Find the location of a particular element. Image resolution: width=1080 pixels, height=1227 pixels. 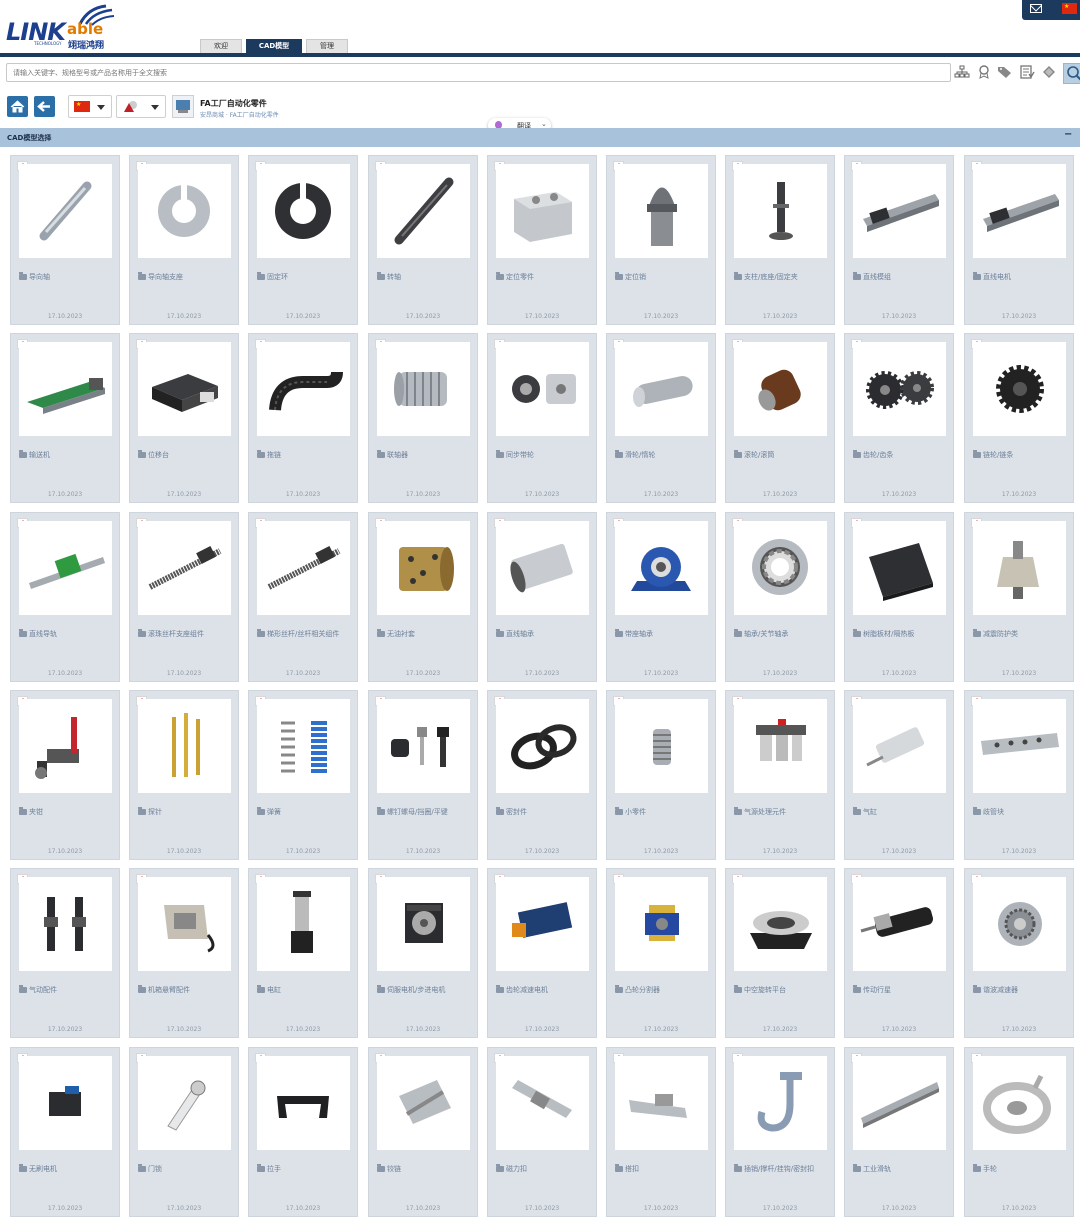

model-name: 工业滑轨 is located at coordinates (907, 1169).